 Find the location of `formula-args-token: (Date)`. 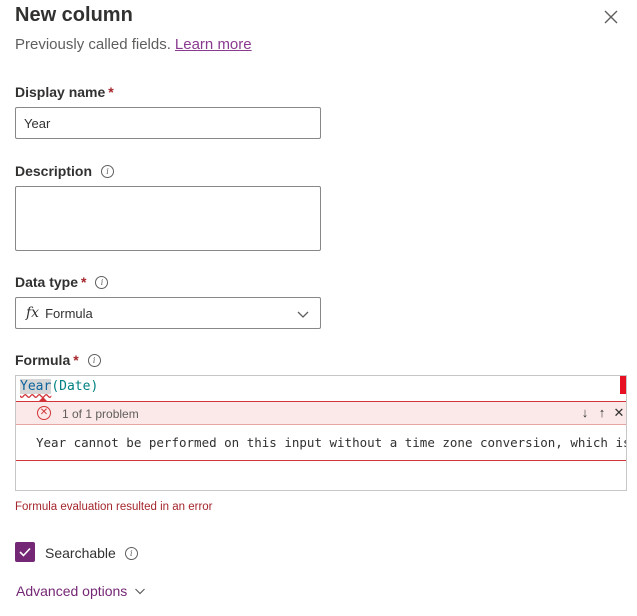

formula-args-token: (Date) is located at coordinates (75, 386).